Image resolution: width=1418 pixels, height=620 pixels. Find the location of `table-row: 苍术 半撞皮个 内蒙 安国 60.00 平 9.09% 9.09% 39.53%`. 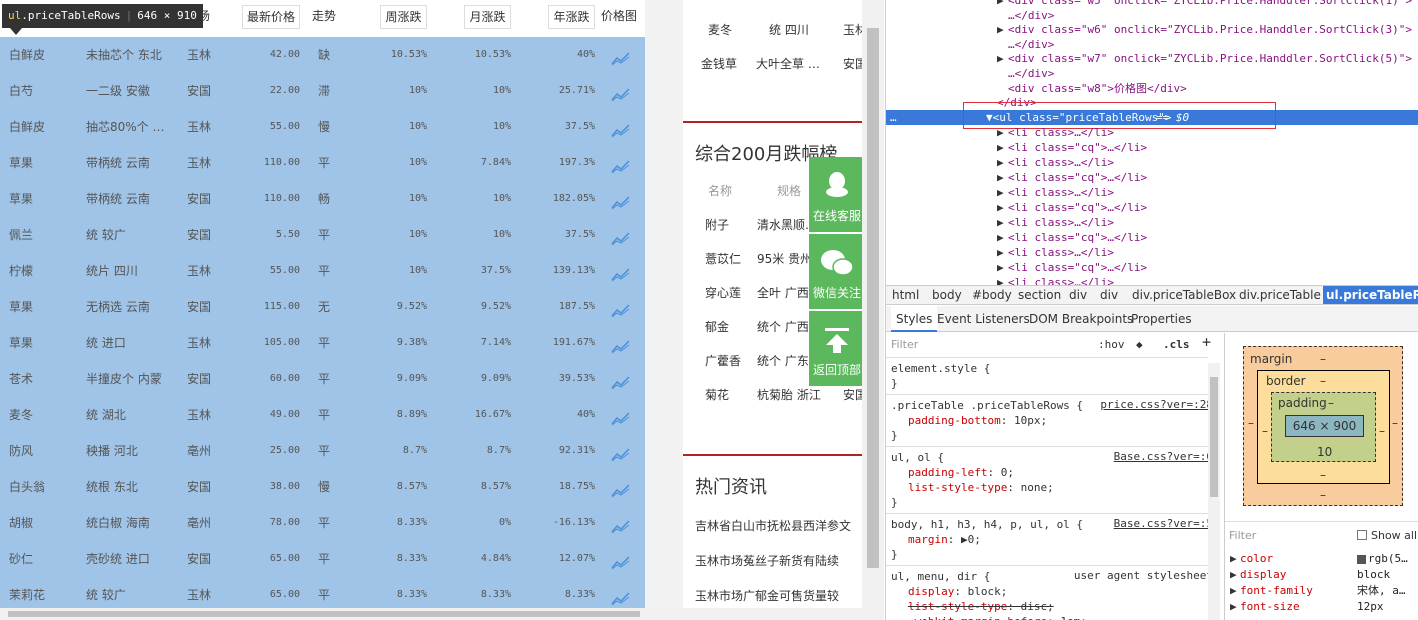

table-row: 苍术 半撞皮个 内蒙 安国 60.00 平 9.09% 9.09% 39.53% is located at coordinates (322, 379).